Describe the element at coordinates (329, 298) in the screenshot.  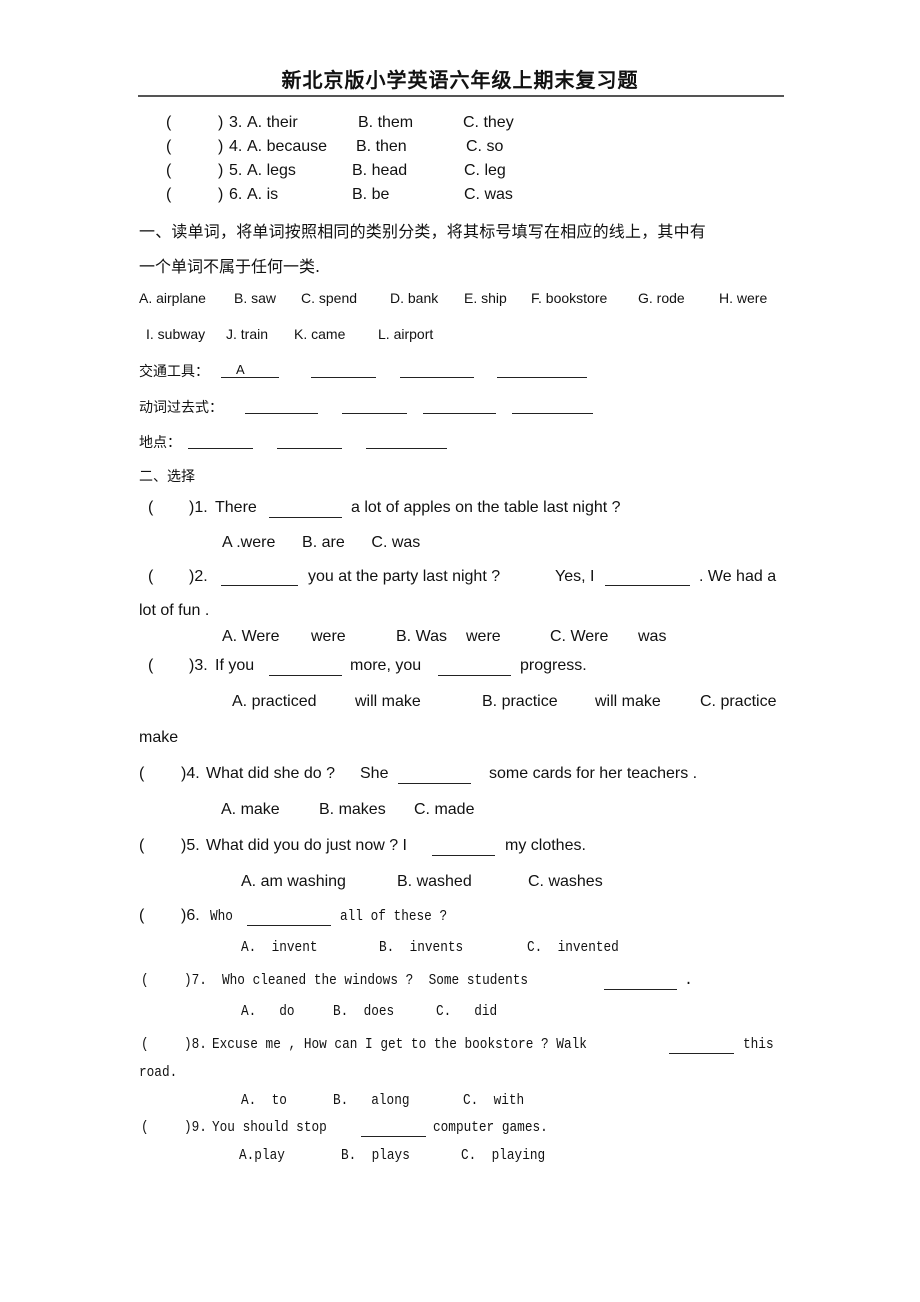
I see `word-item: C. spend` at that location.